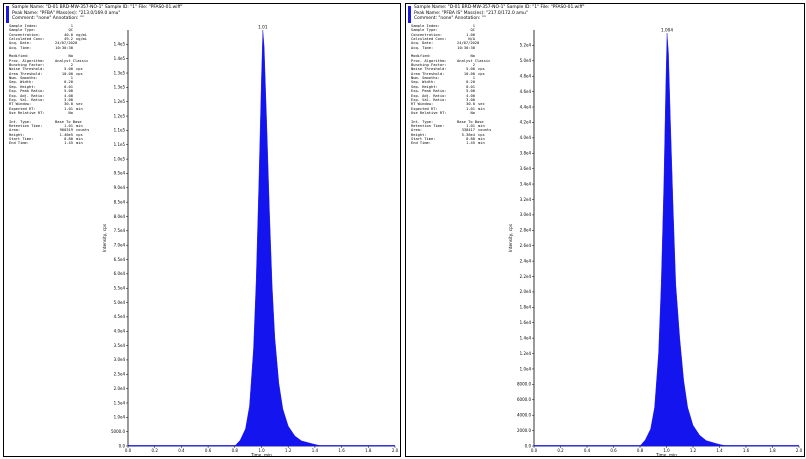  What do you see at coordinates (120, 244) in the screenshot?
I see `y-tick-label: 7.0e4` at bounding box center [120, 244].